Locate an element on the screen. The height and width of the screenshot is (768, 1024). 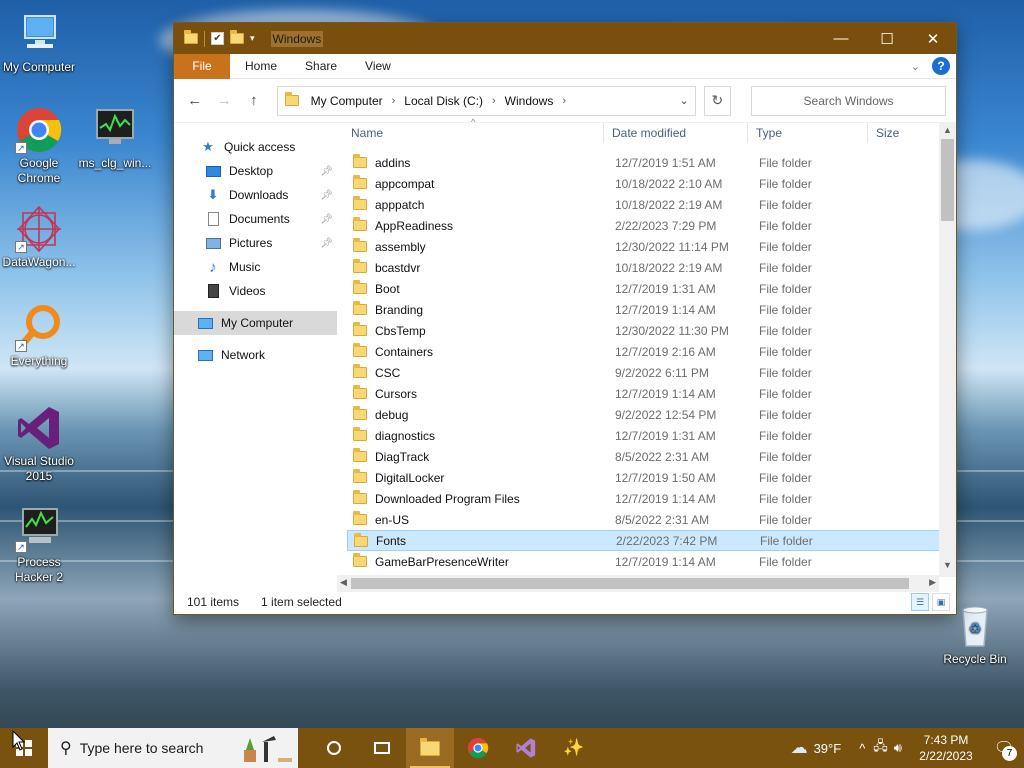
minimize-button: — is located at coordinates (841, 38).